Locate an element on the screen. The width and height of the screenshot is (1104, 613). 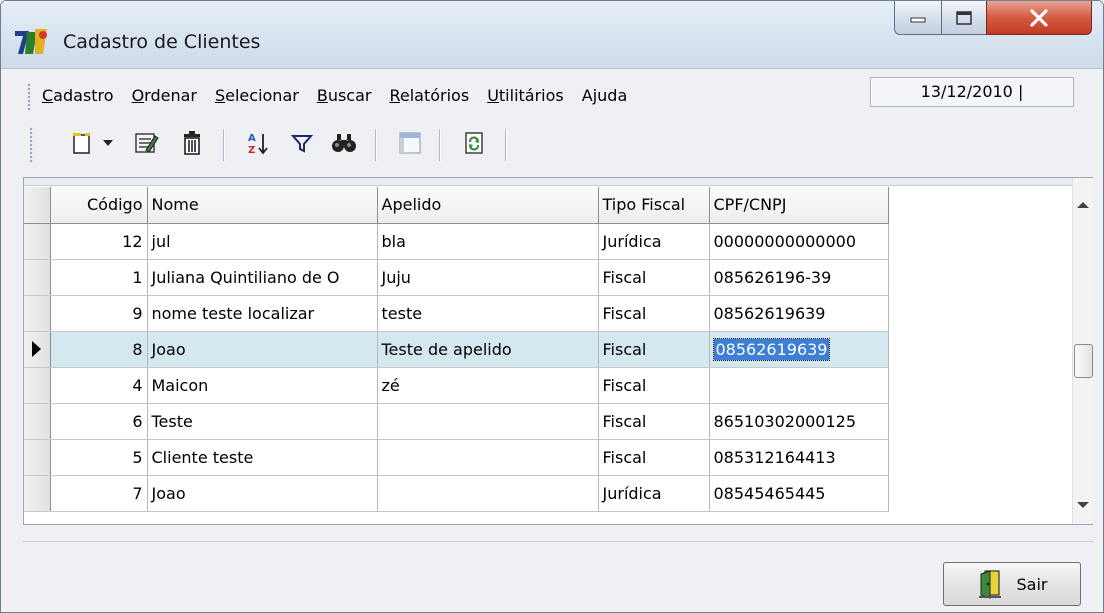
cell-apelido: Teste de apelido is located at coordinates (488, 349).